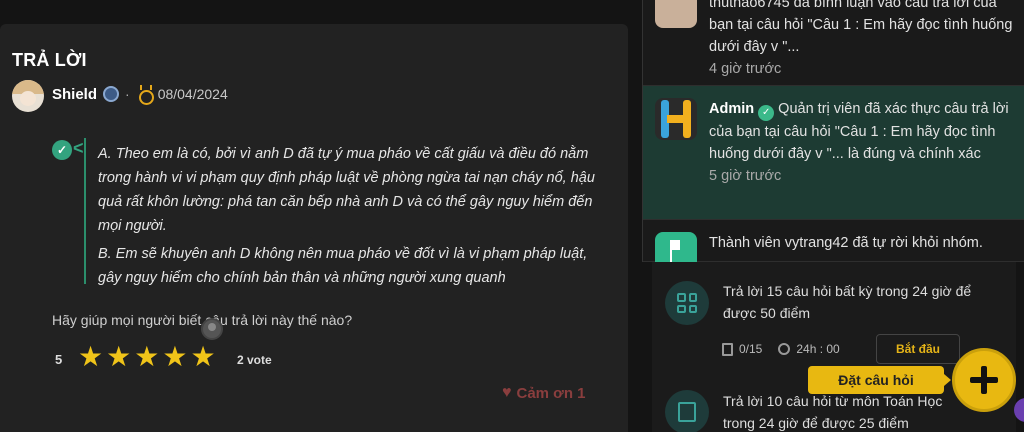 This screenshot has width=1024, height=432. I want to click on task-grid-icon, so click(687, 303).